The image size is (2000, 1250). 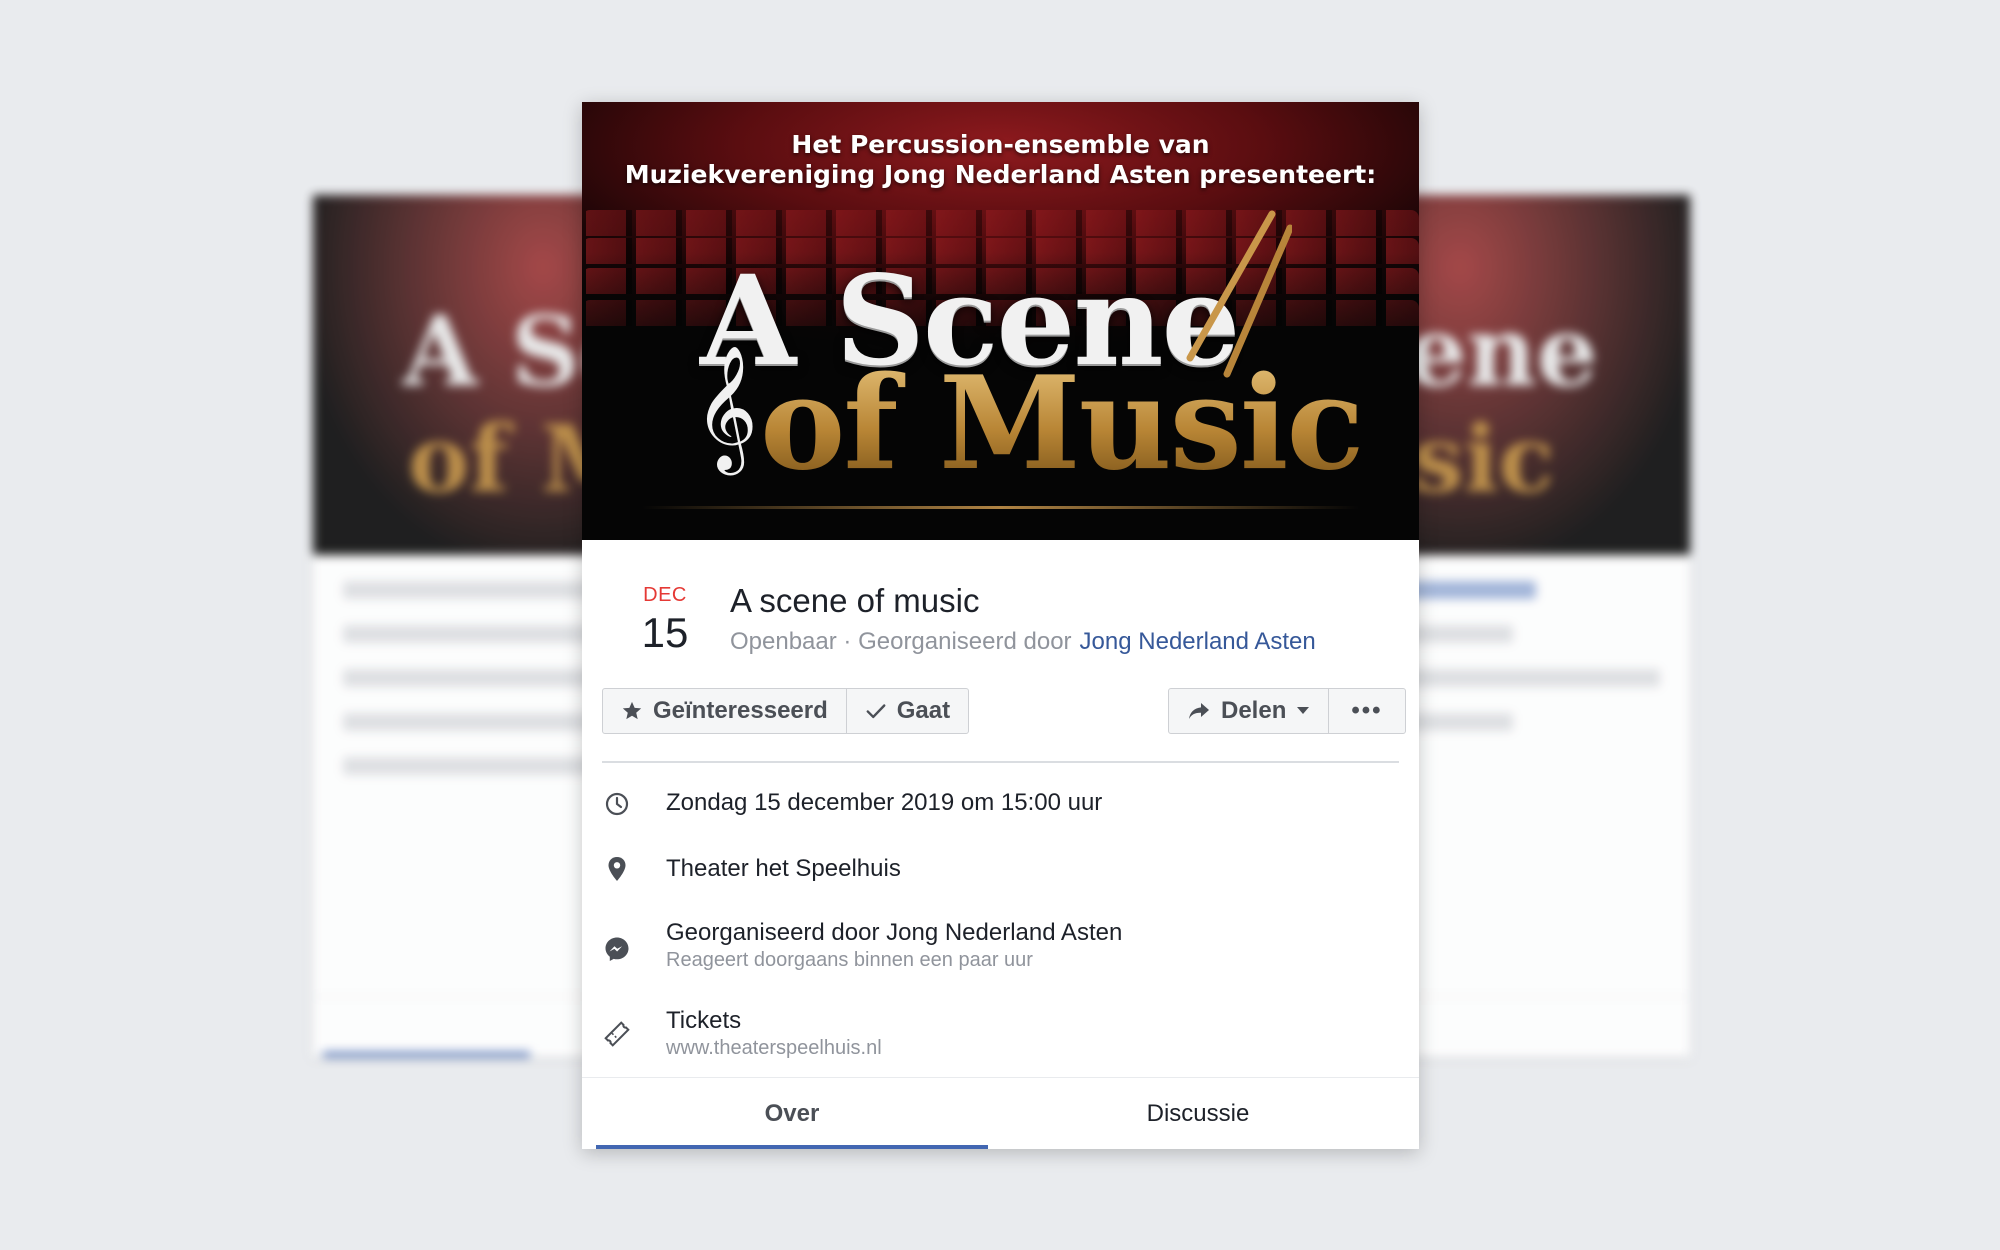 I want to click on cover-divider, so click(x=1000, y=507).